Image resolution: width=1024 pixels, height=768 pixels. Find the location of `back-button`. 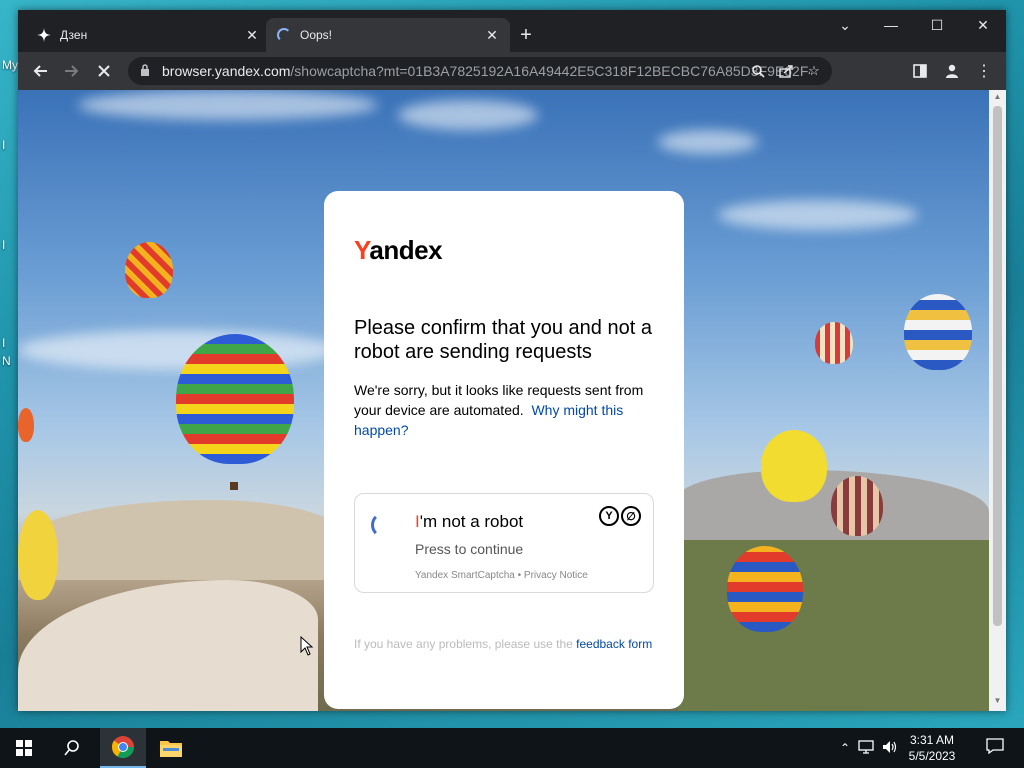

back-button is located at coordinates (40, 71).